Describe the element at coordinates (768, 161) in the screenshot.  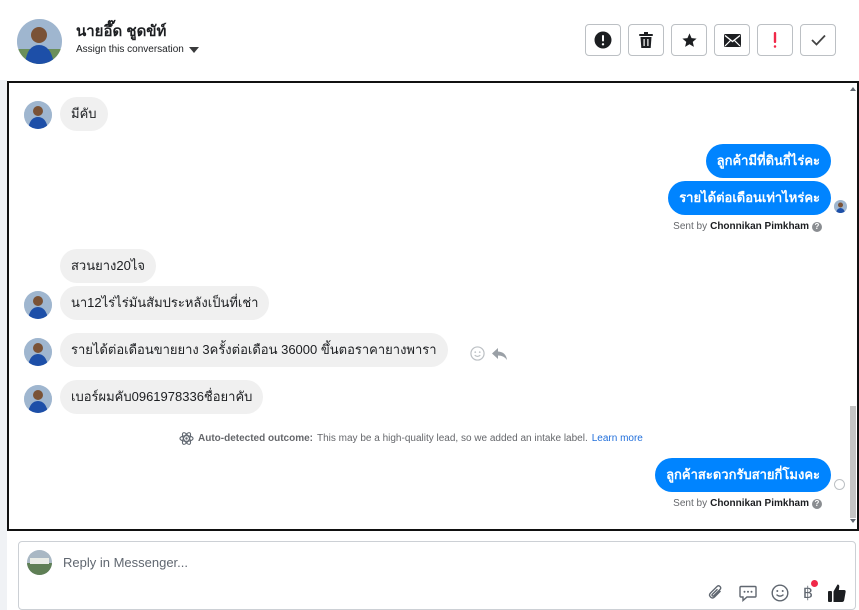
I see `outgoing-message: ลูกค้ามีที่ดินกี่ไร่คะ` at that location.